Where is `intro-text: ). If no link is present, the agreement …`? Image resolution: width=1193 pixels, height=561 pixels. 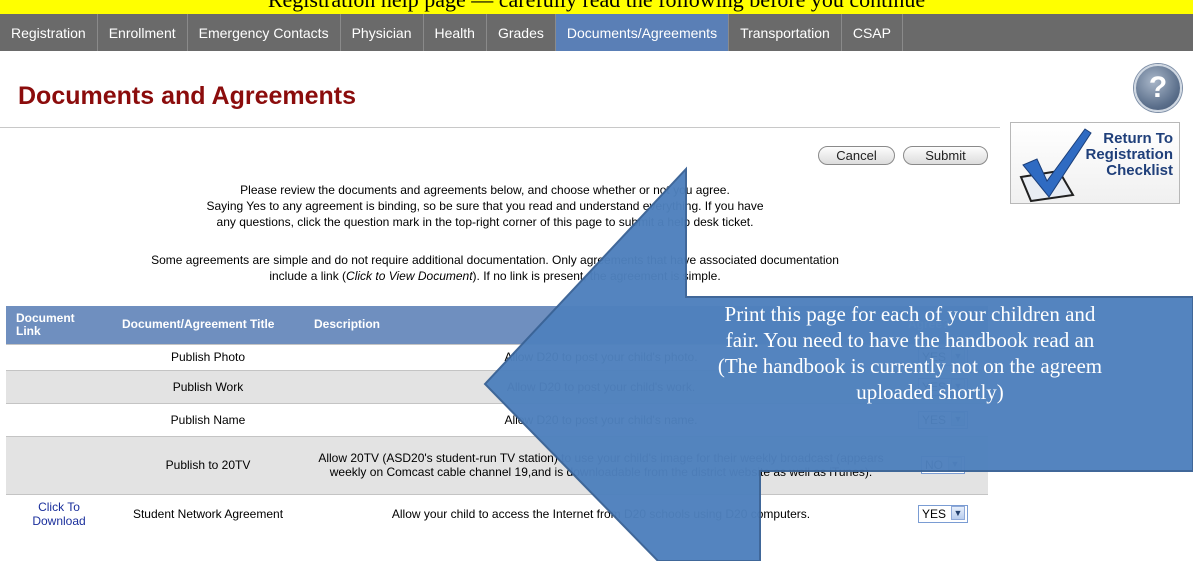
intro-text: ). If no link is present, the agreement … is located at coordinates (596, 276).